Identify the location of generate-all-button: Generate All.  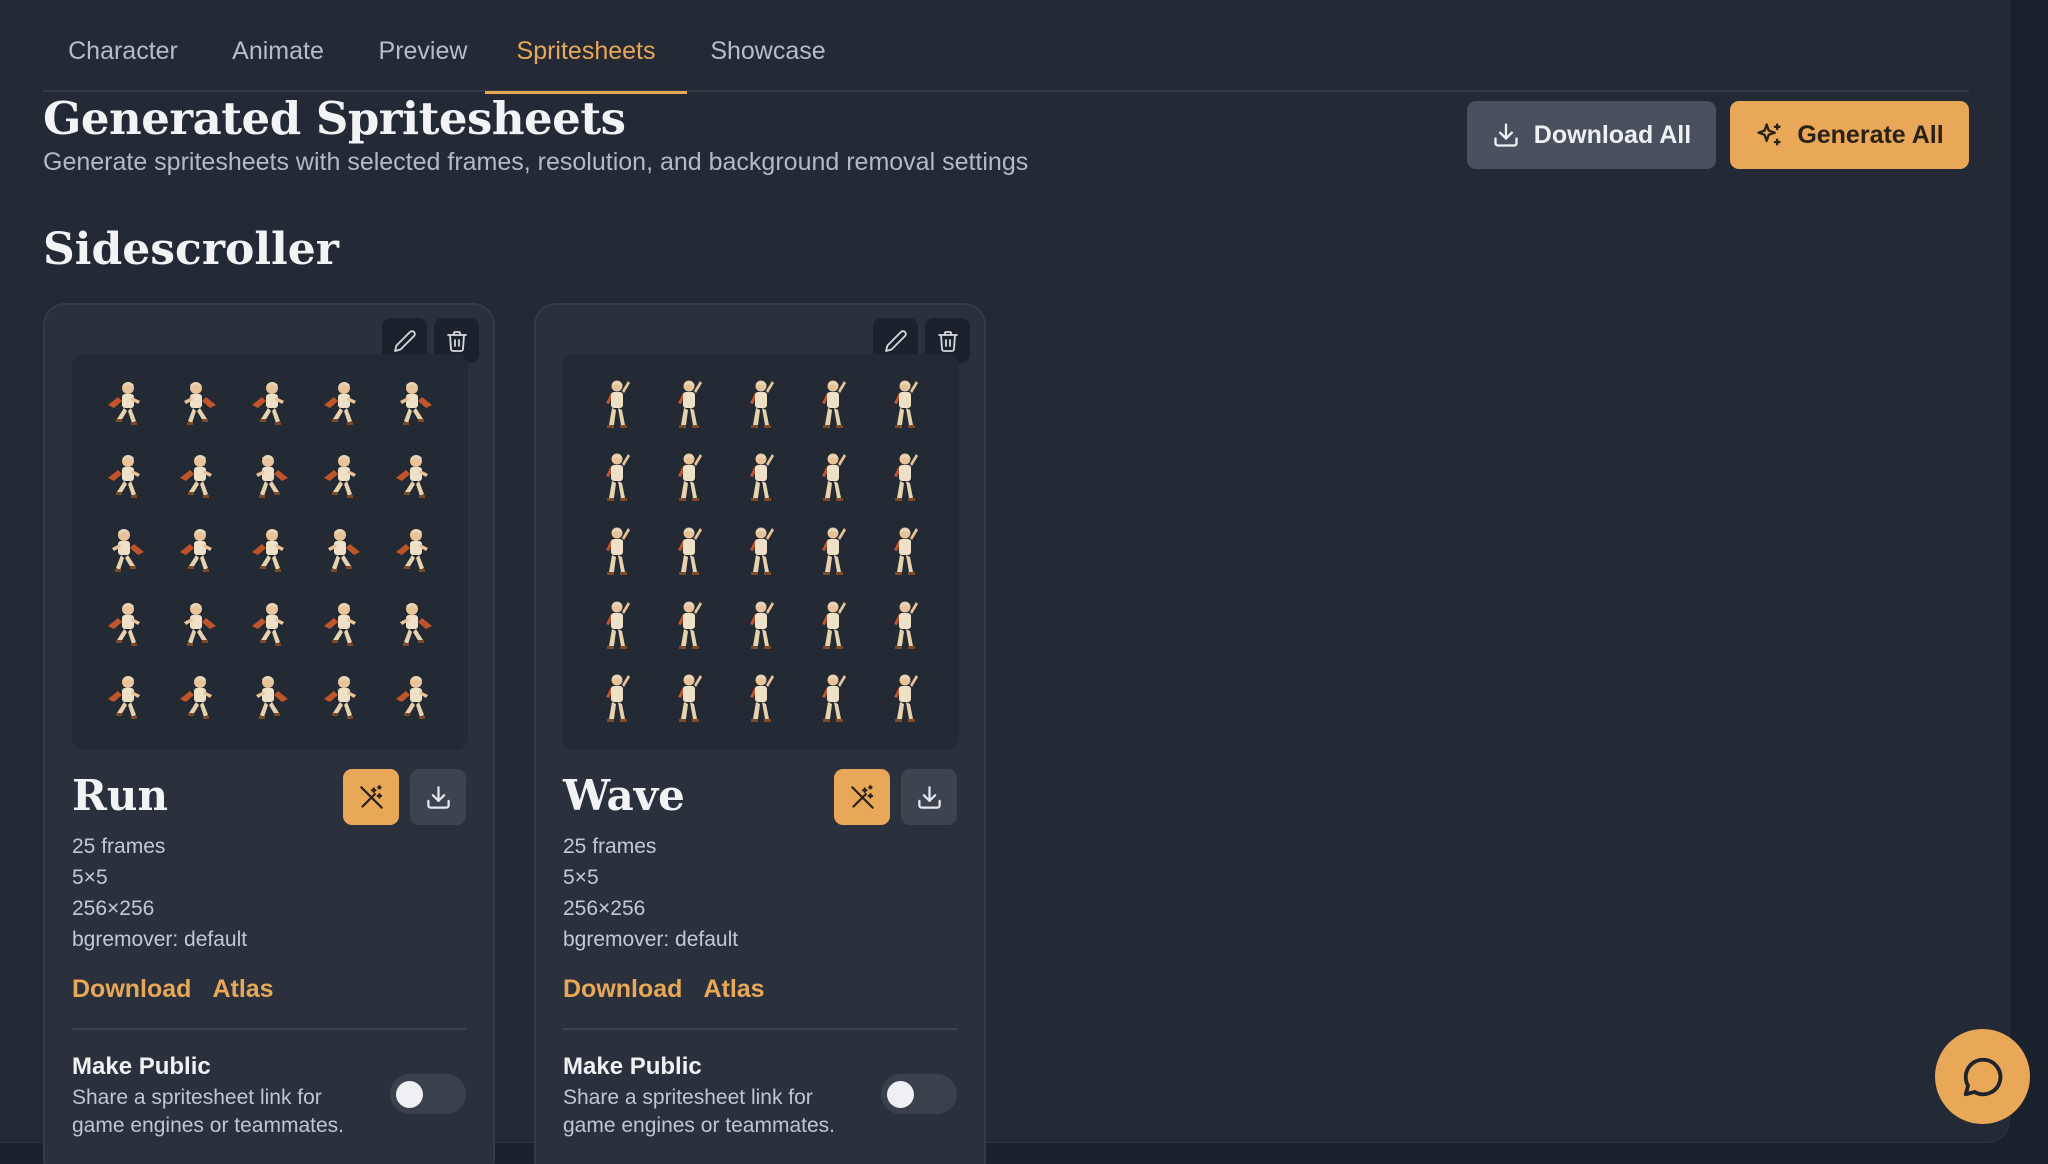
(1849, 135).